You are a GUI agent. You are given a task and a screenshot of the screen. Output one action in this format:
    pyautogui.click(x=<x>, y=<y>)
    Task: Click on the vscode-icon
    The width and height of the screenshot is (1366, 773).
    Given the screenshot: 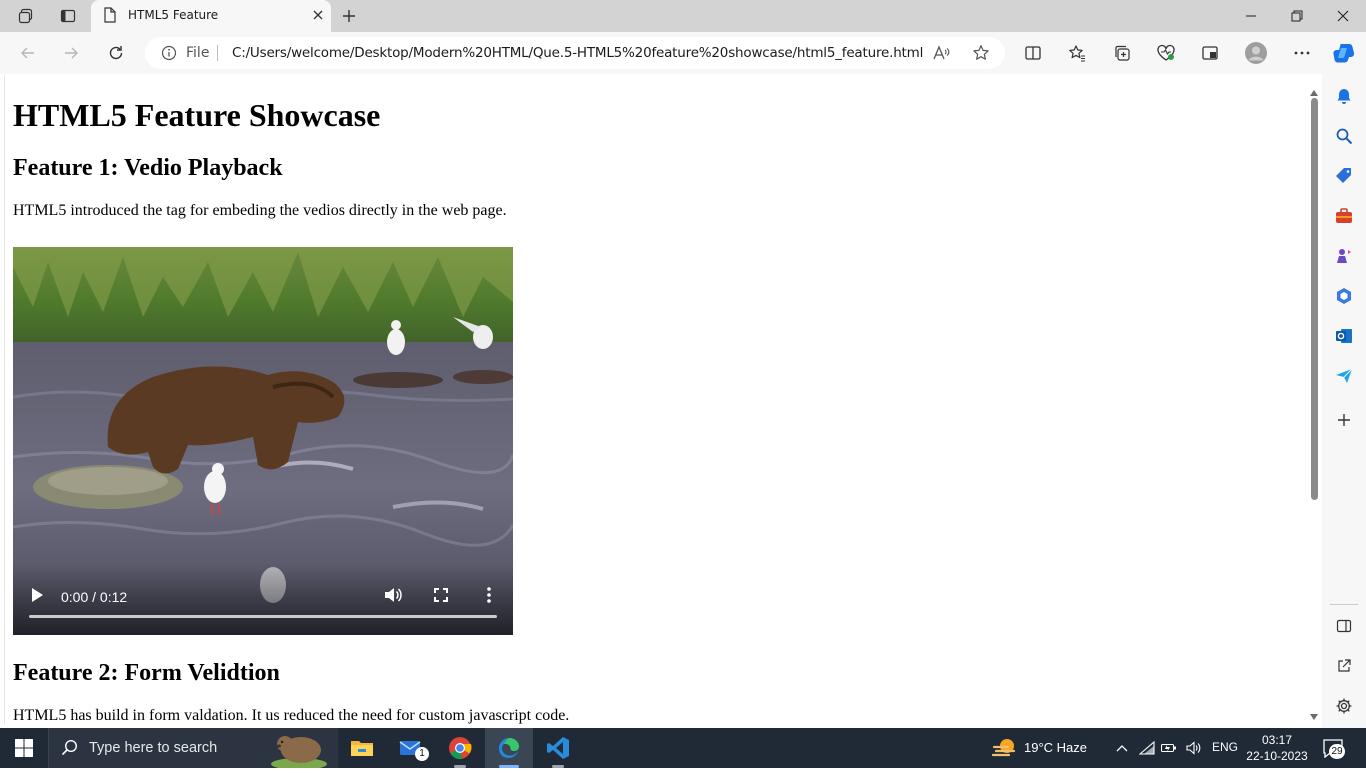 What is the action you would take?
    pyautogui.click(x=558, y=748)
    